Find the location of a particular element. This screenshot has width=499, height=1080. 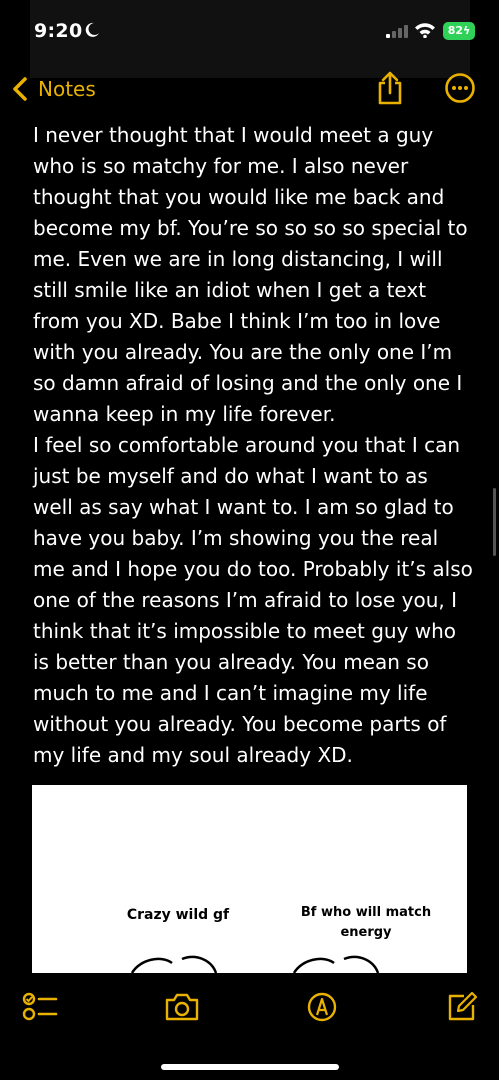

focus-moon-icon is located at coordinates (92, 29).